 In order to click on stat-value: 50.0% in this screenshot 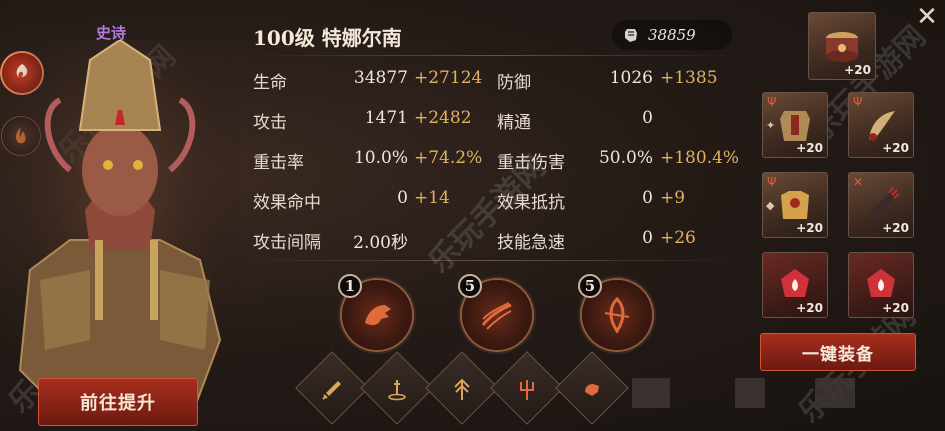, I will do `click(625, 158)`.